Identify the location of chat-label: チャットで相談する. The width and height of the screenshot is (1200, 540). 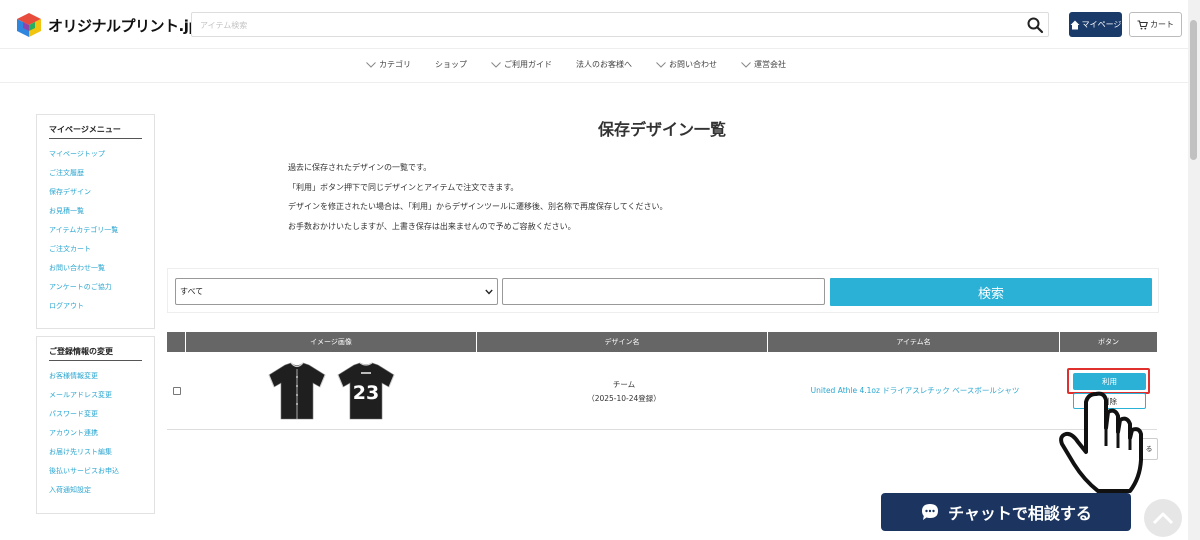
(1020, 513).